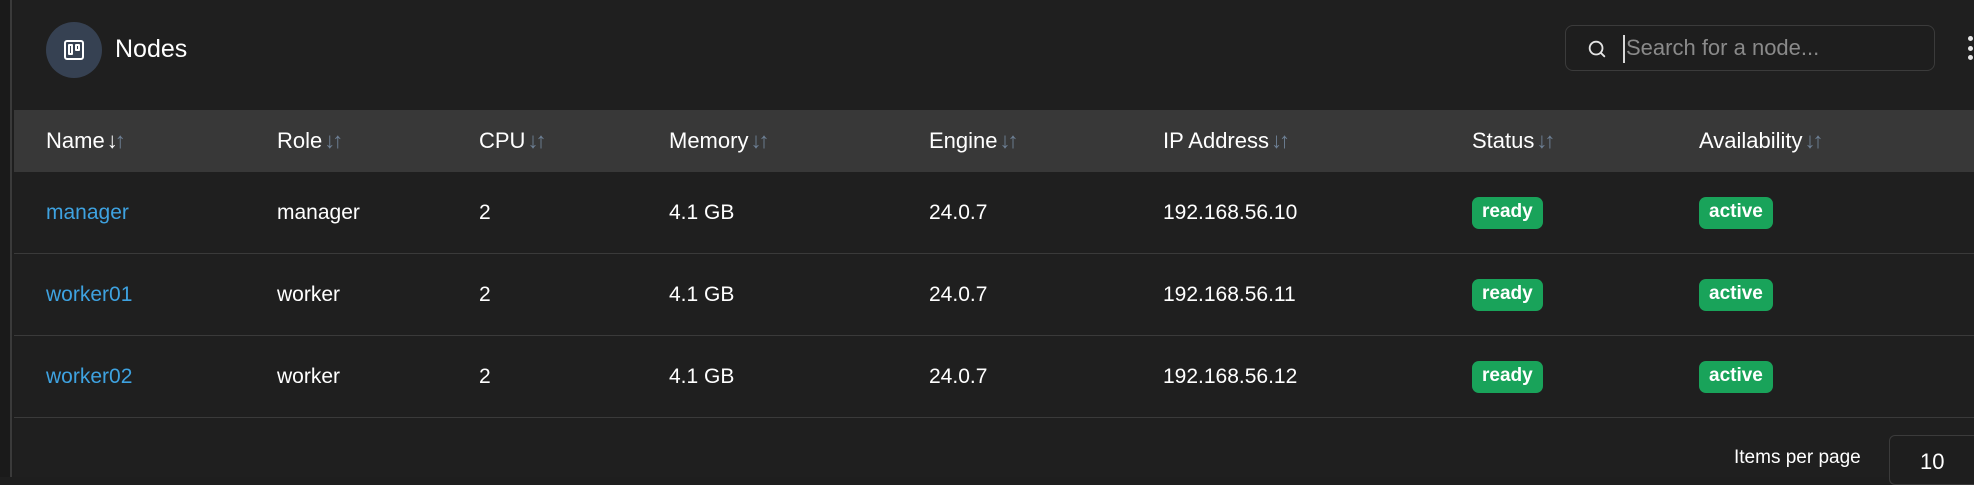  What do you see at coordinates (1230, 376) in the screenshot?
I see `ip-address-cell: 192.168.56.12` at bounding box center [1230, 376].